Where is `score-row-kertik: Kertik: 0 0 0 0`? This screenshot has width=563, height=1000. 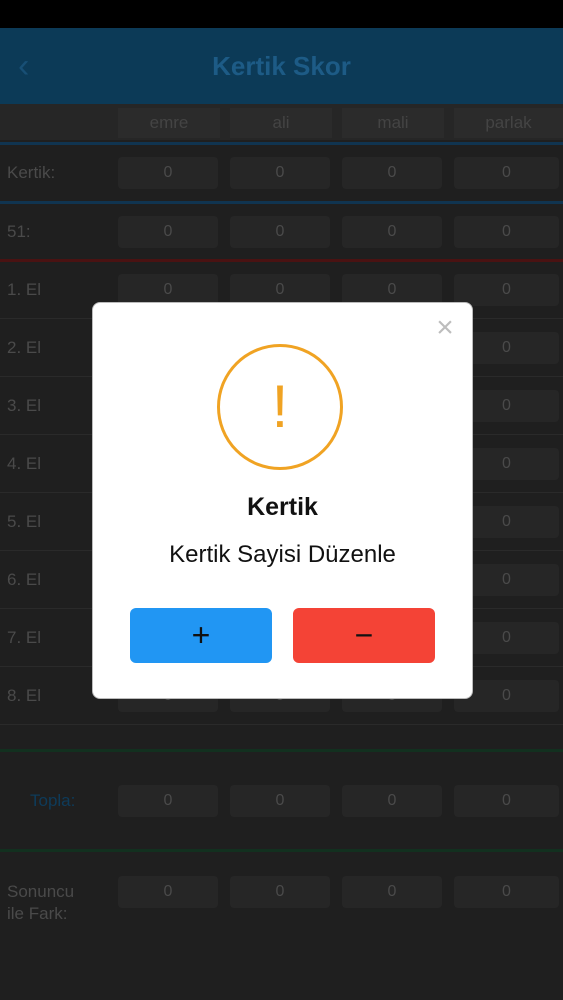
score-row-kertik: Kertik: 0 0 0 0 is located at coordinates (281, 173).